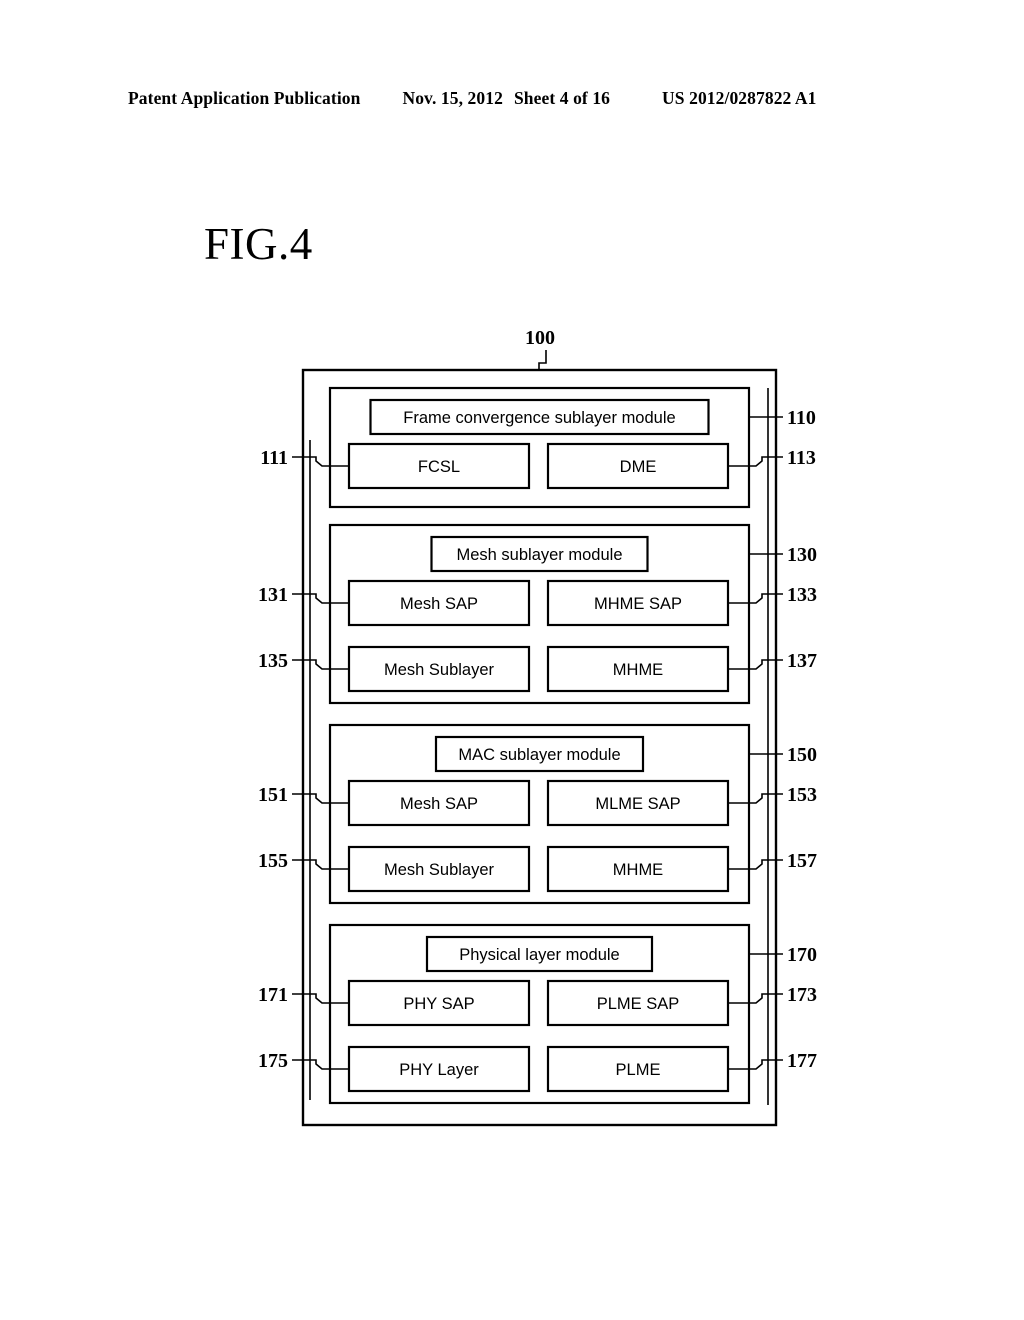  I want to click on sub-ref-label-1-1-right: 137, so click(802, 661).